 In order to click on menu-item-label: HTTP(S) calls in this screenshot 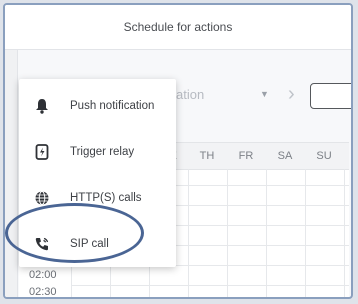, I will do `click(106, 198)`.